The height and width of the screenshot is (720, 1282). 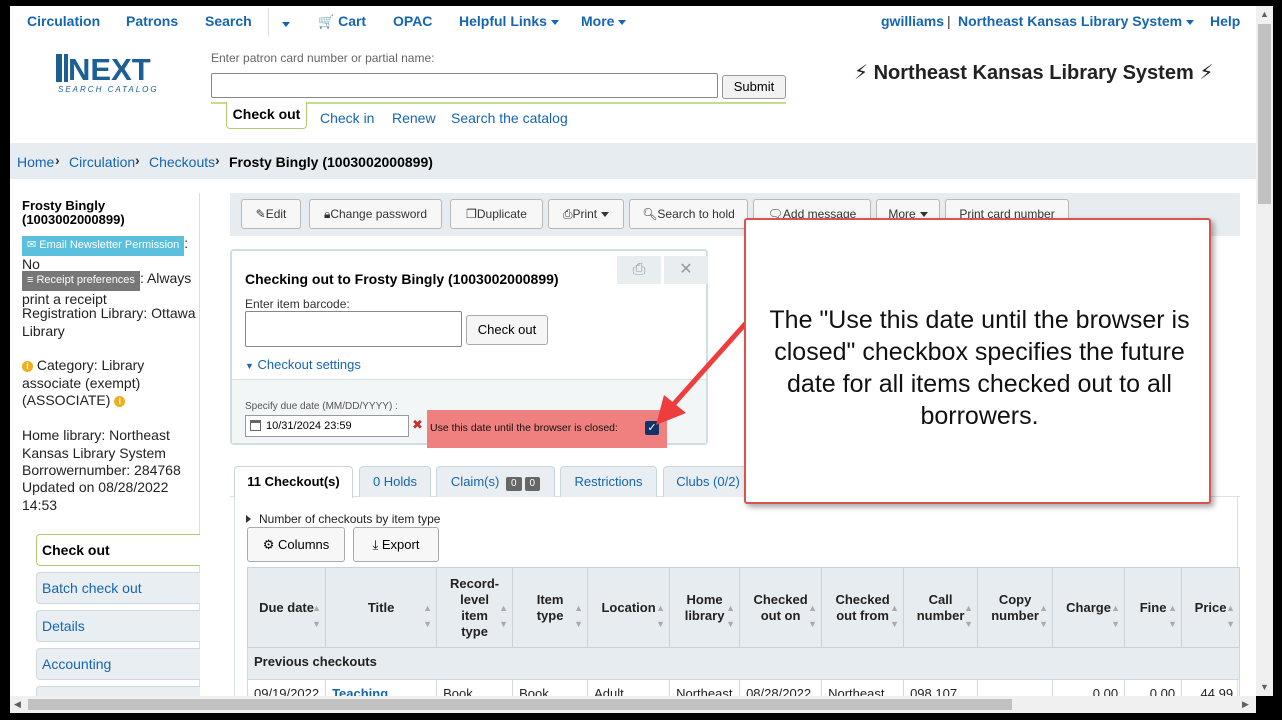 I want to click on scroll-up-icon: ▲, so click(x=1264, y=14).